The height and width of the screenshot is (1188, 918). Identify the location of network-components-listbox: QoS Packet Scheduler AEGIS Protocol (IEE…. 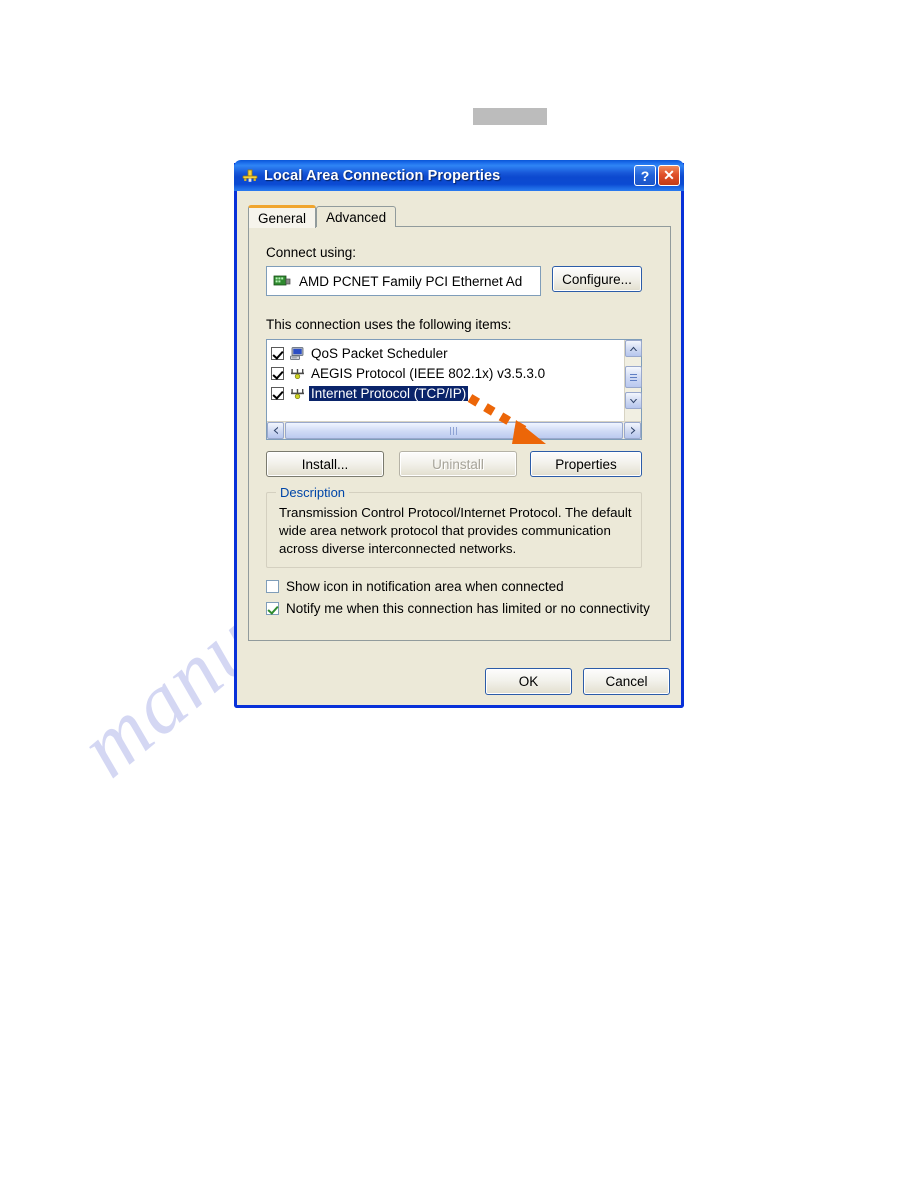
(454, 389).